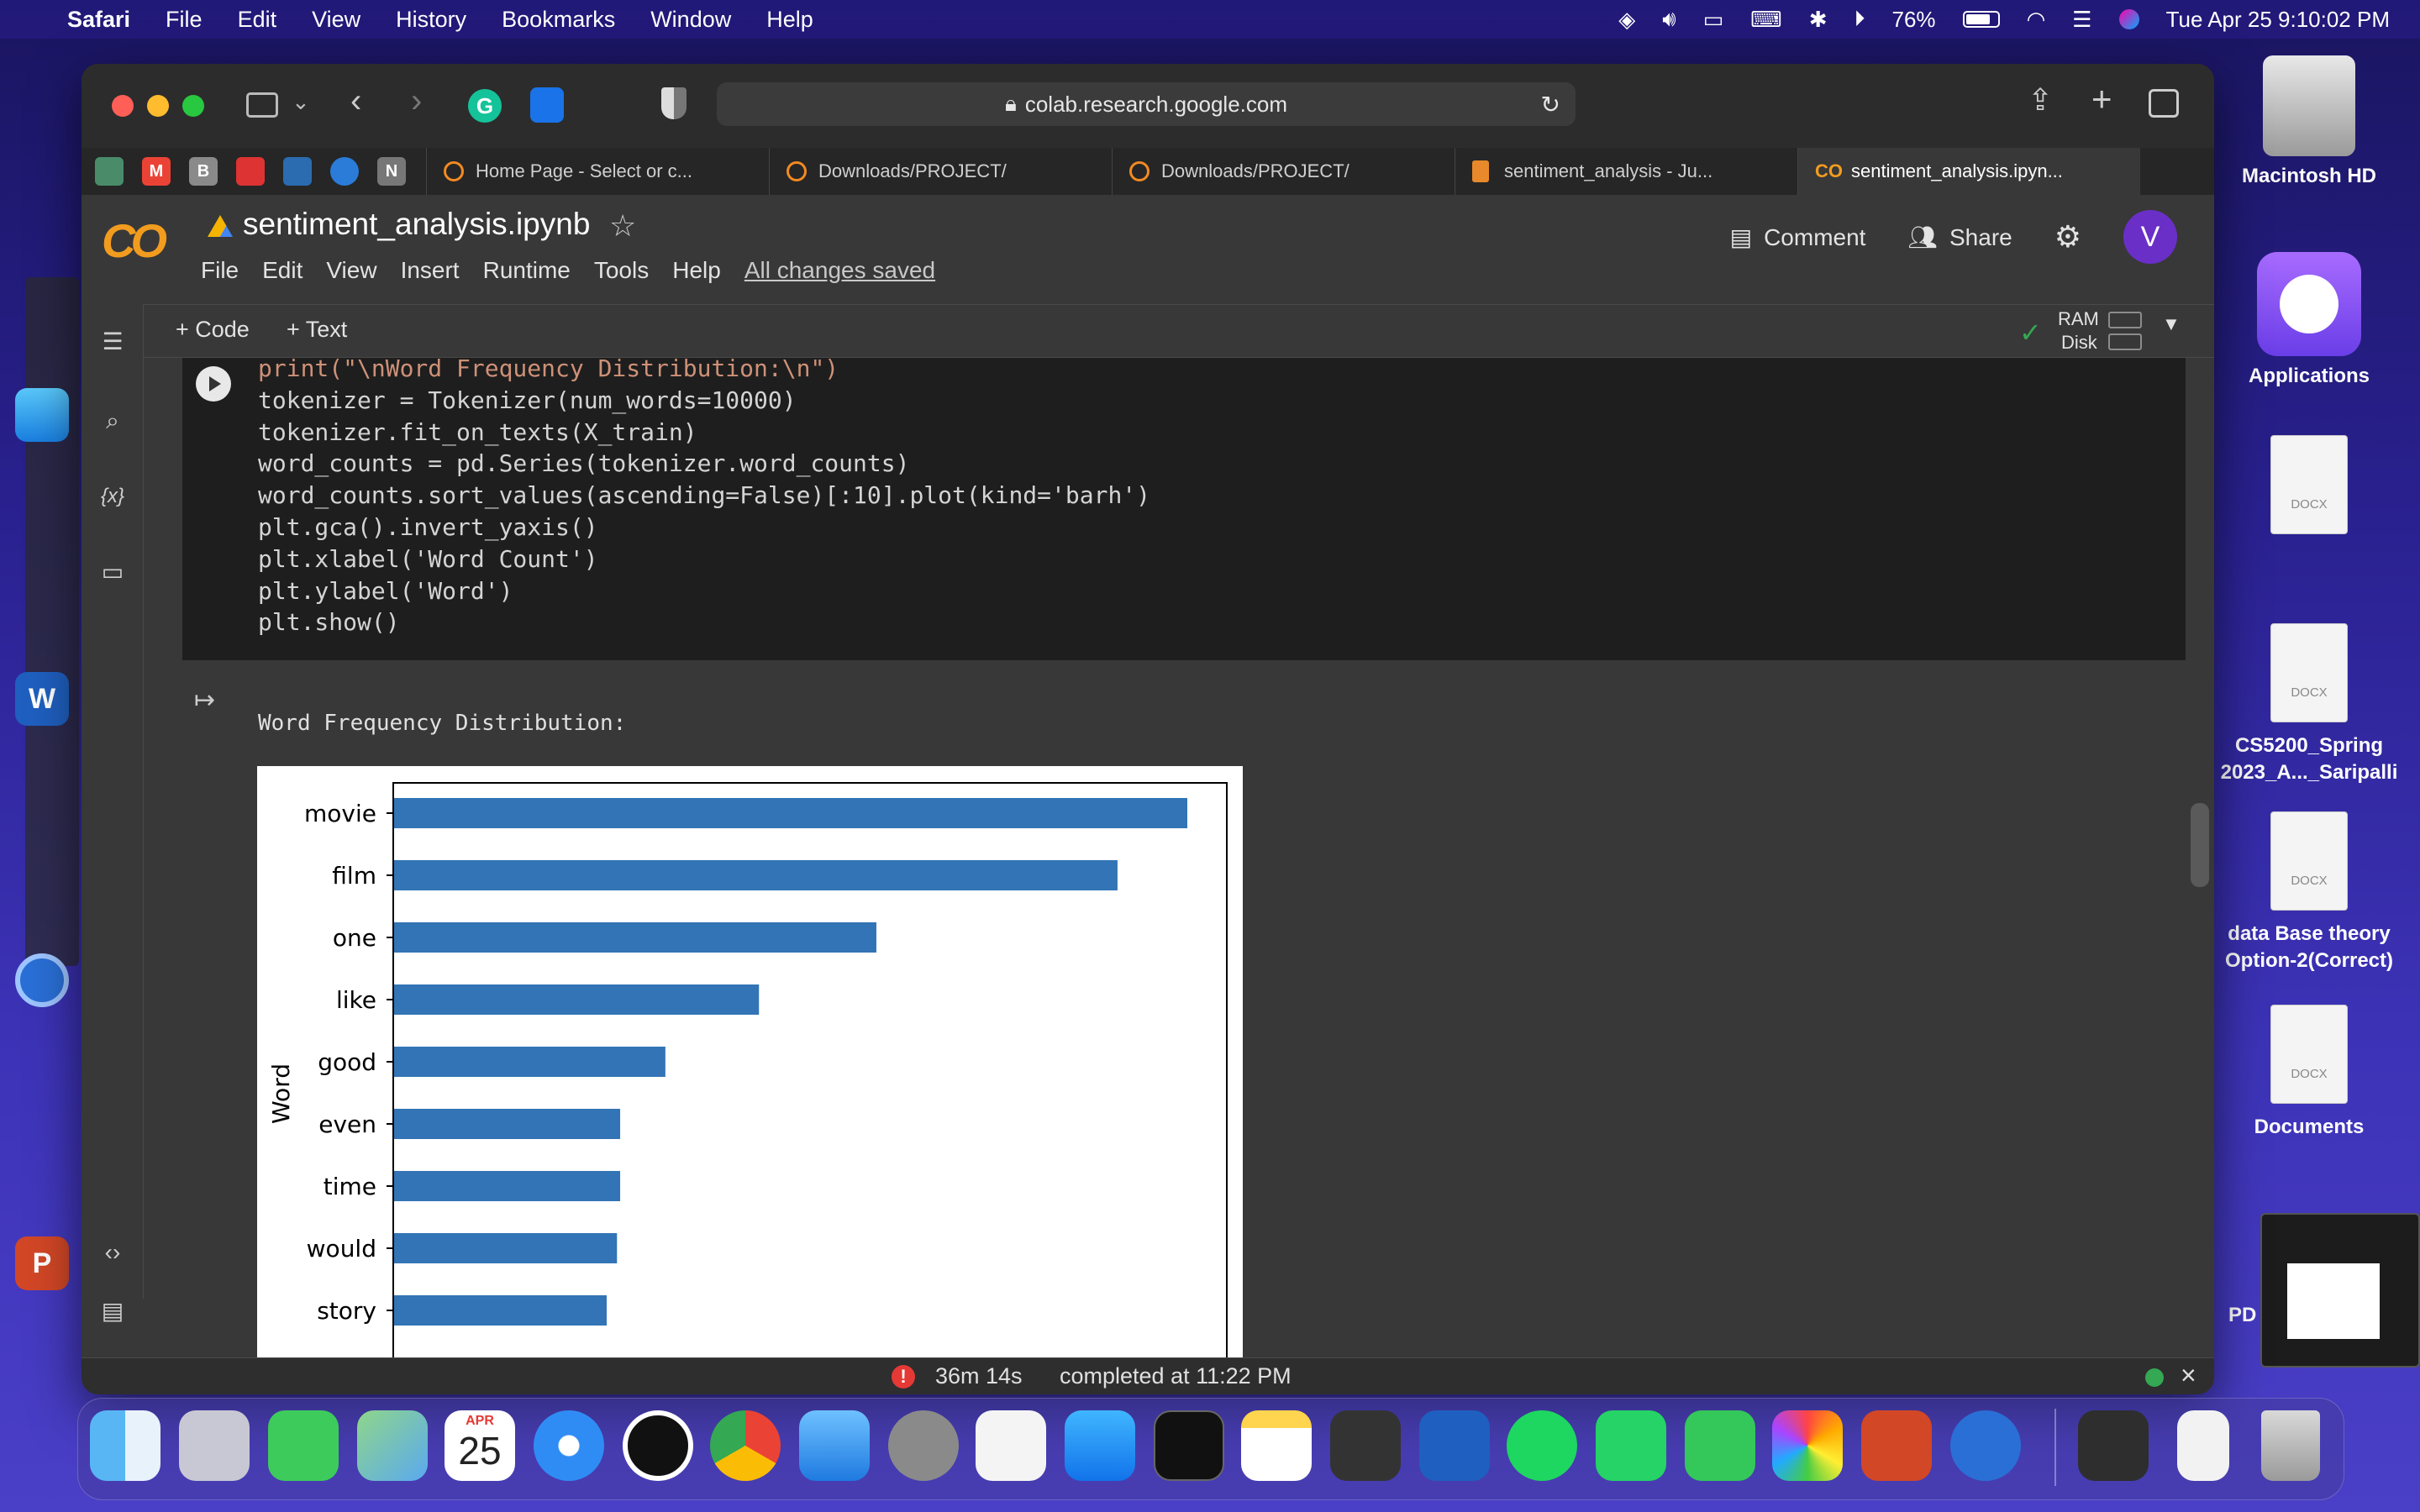 The image size is (2420, 1512). I want to click on nb-menu-view: View, so click(351, 270).